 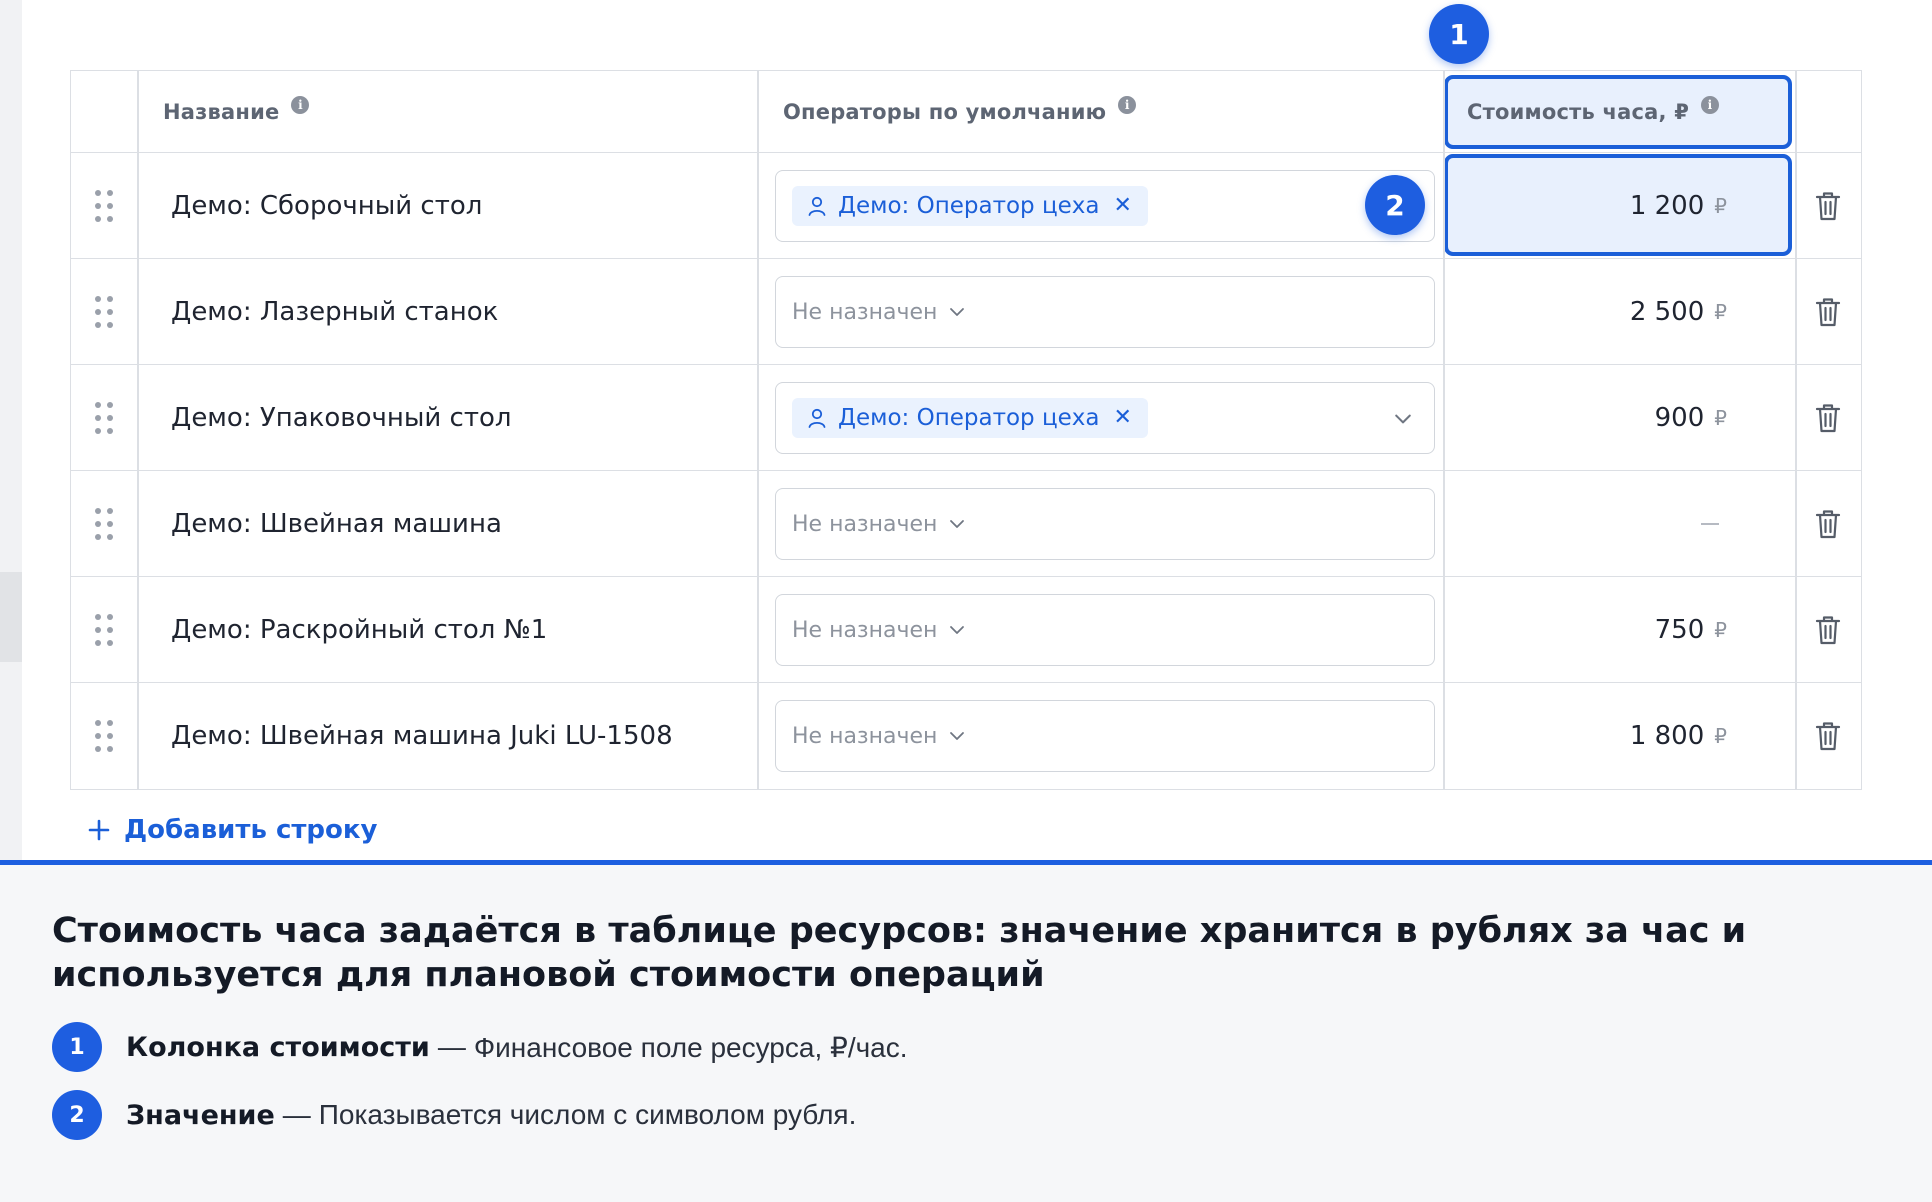 What do you see at coordinates (11, 617) in the screenshot?
I see `left-rail-marker` at bounding box center [11, 617].